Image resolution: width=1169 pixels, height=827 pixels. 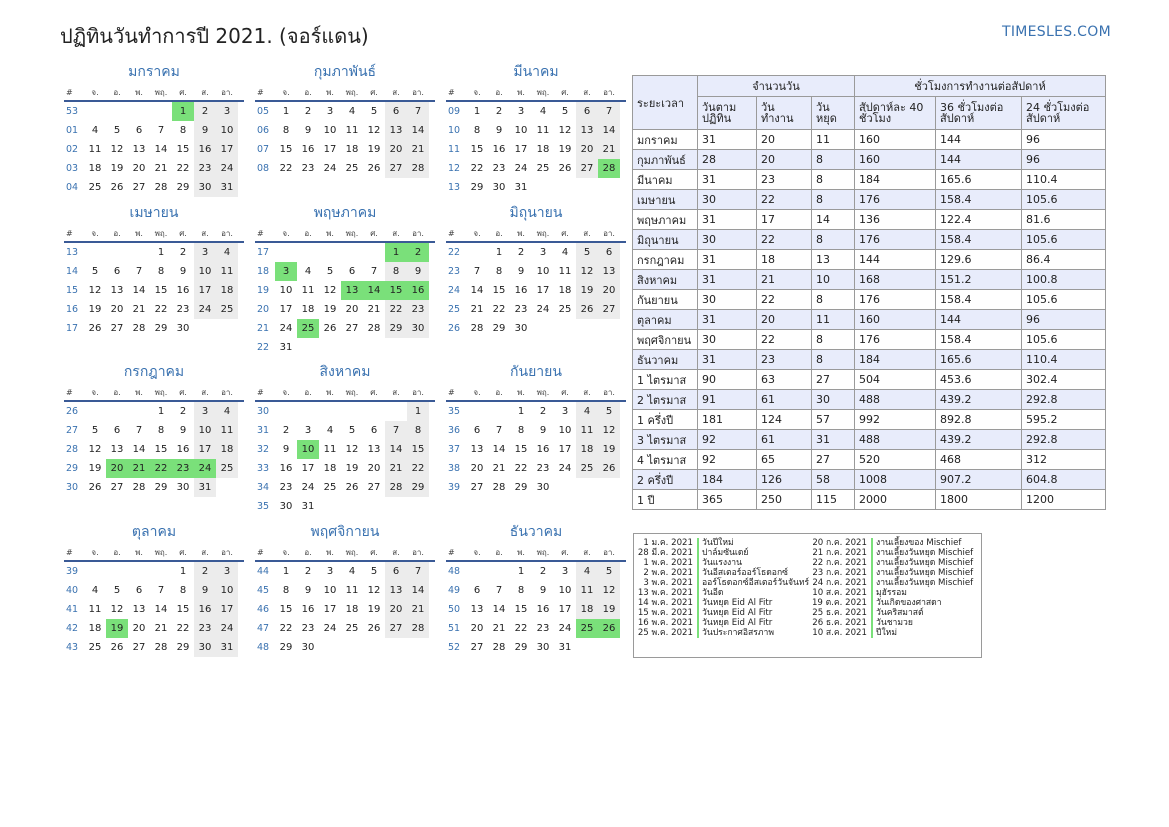 I want to click on value-cell: 312, so click(x=1063, y=459).